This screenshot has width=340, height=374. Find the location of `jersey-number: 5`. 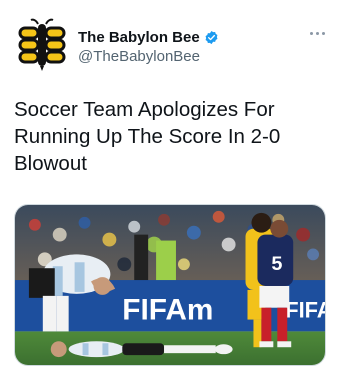

jersey-number: 5 is located at coordinates (276, 264).